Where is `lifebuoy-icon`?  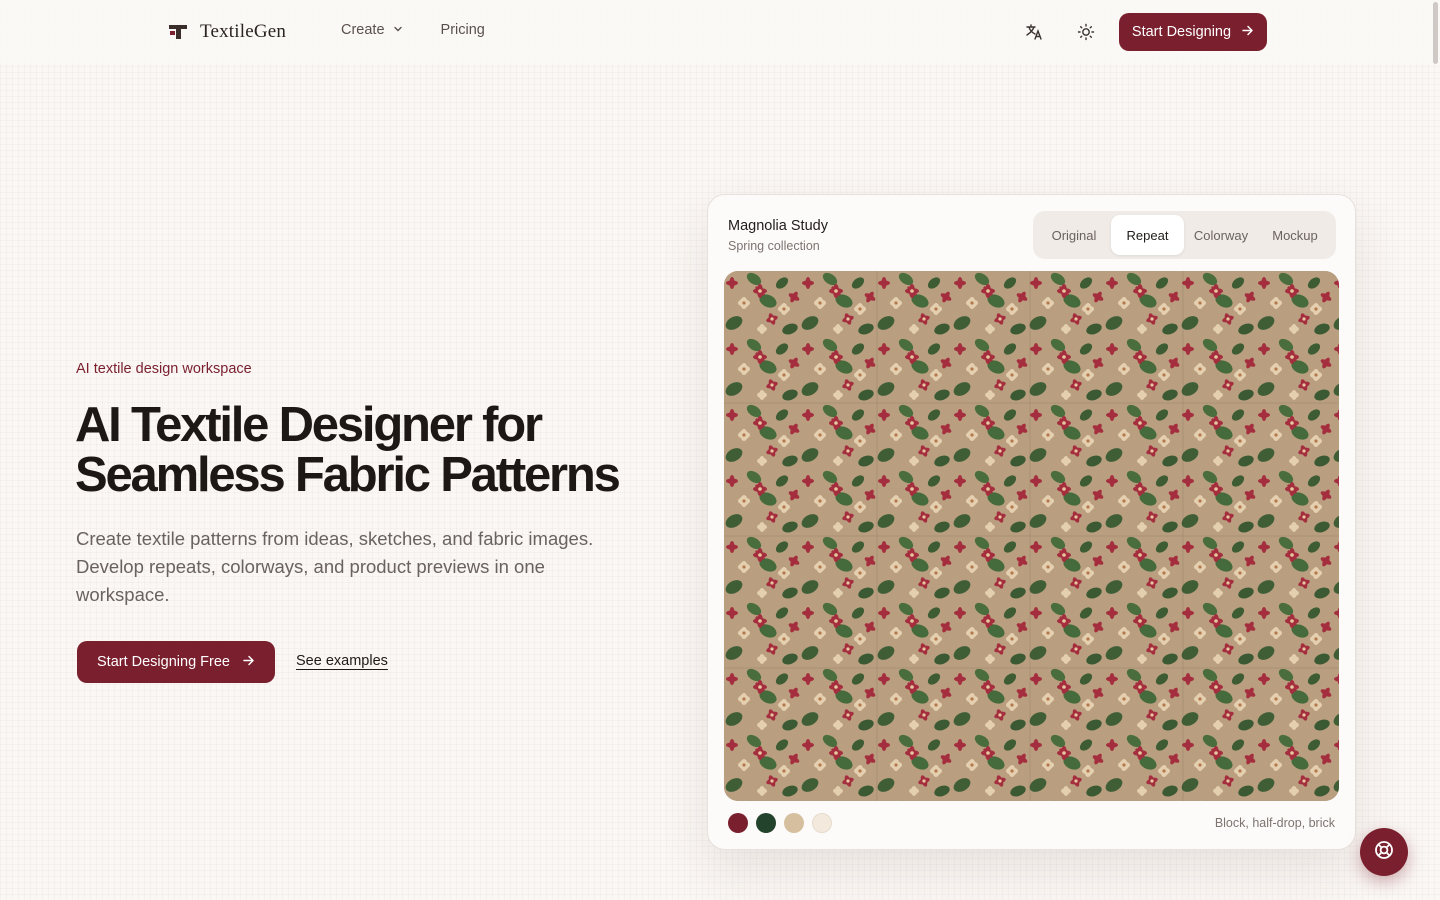 lifebuoy-icon is located at coordinates (1384, 852).